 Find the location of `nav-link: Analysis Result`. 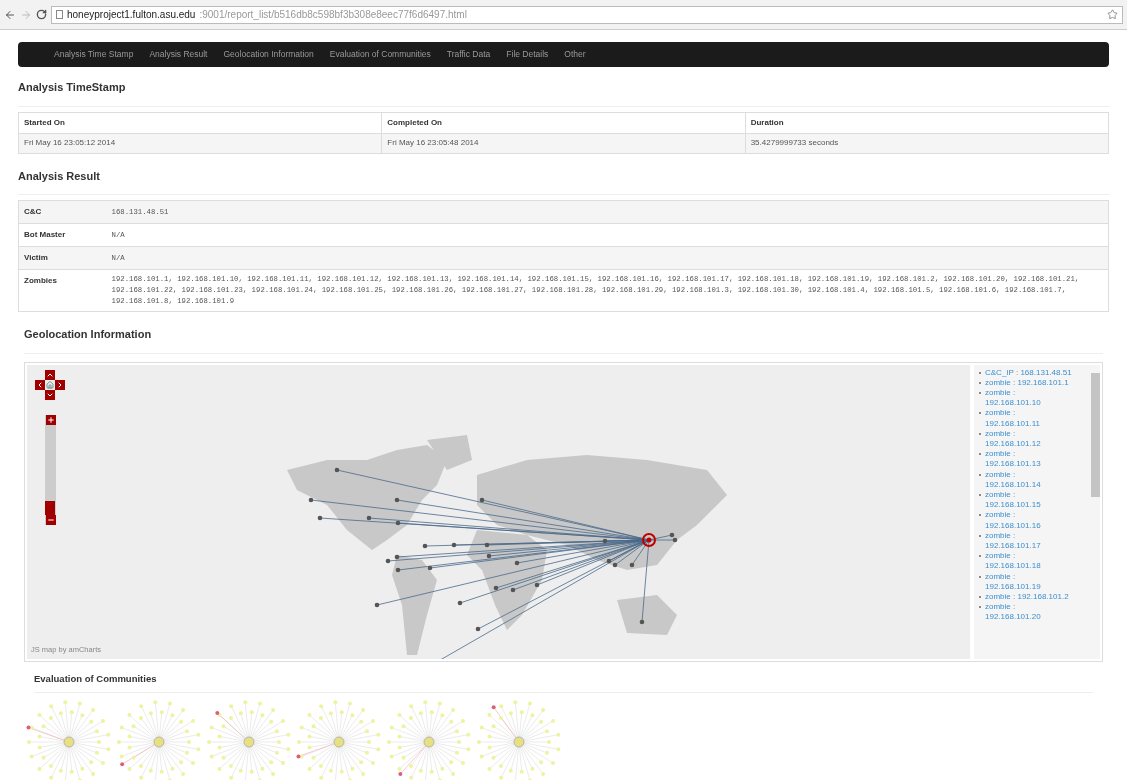

nav-link: Analysis Result is located at coordinates (178, 54).